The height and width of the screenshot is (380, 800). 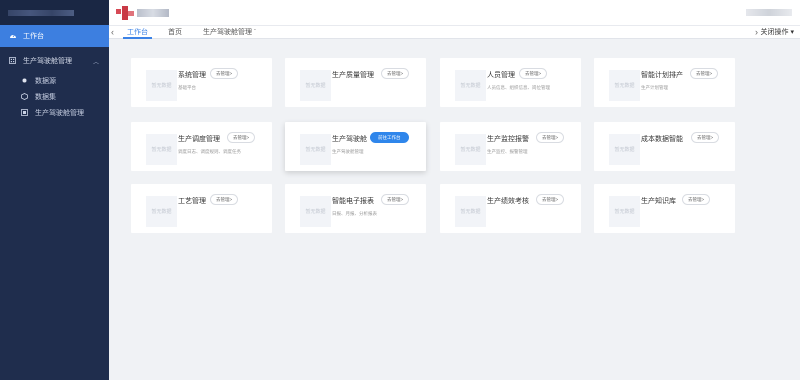 What do you see at coordinates (508, 201) in the screenshot?
I see `card-title: 生产绩效考核` at bounding box center [508, 201].